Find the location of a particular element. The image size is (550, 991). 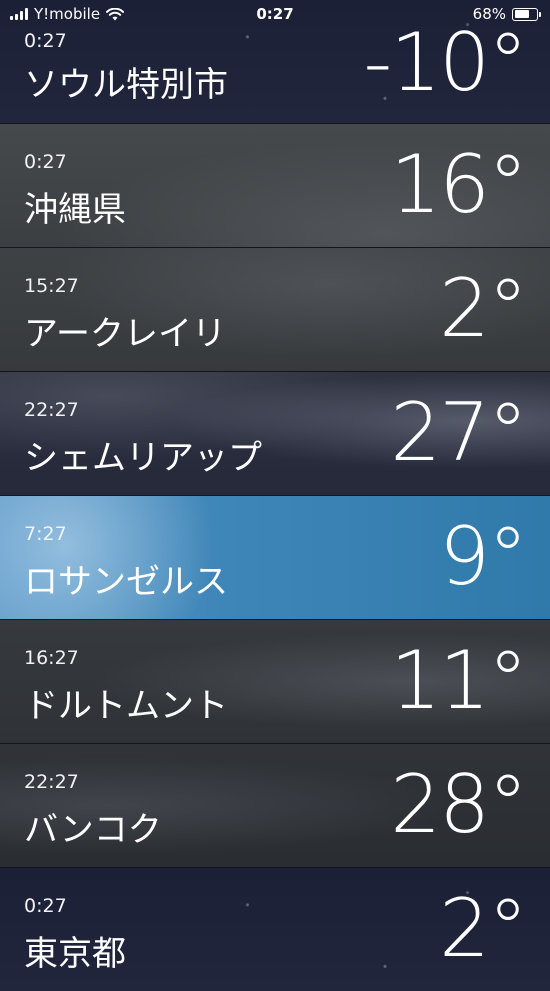

city-name: 沖縄県 is located at coordinates (75, 210).